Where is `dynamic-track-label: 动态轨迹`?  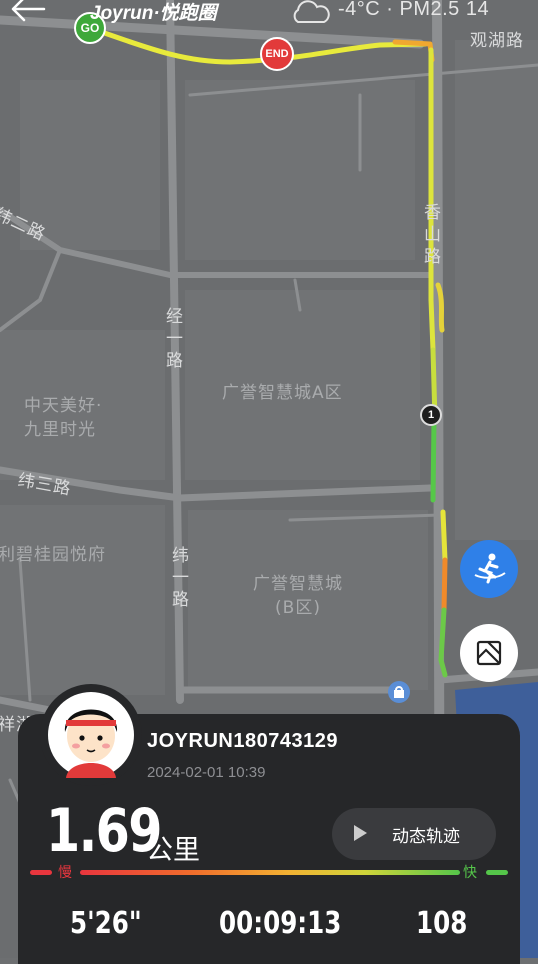 dynamic-track-label: 动态轨迹 is located at coordinates (426, 837).